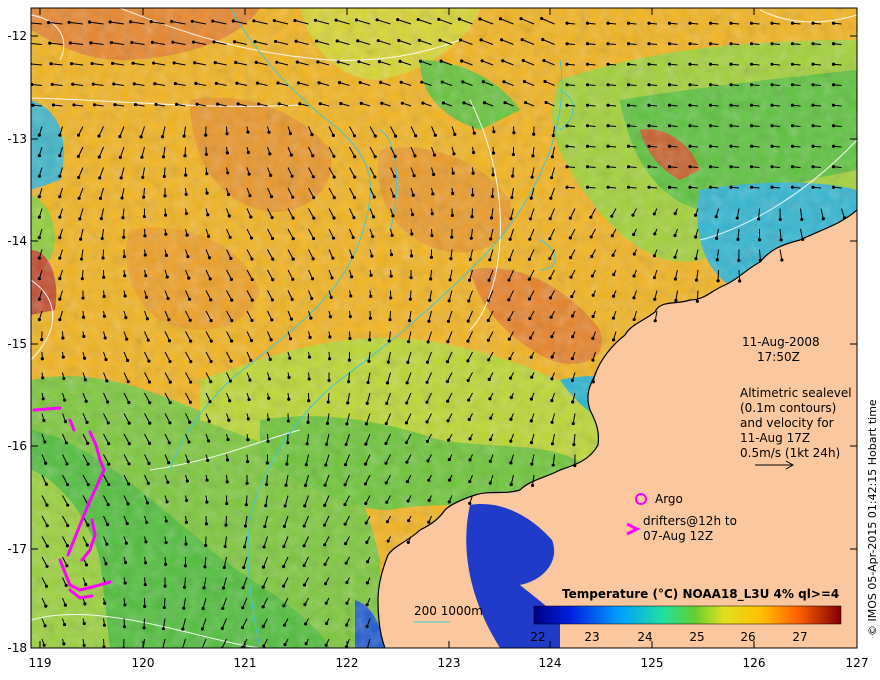 The height and width of the screenshot is (680, 880). I want to click on lat-tick-label: -18, so click(17, 648).